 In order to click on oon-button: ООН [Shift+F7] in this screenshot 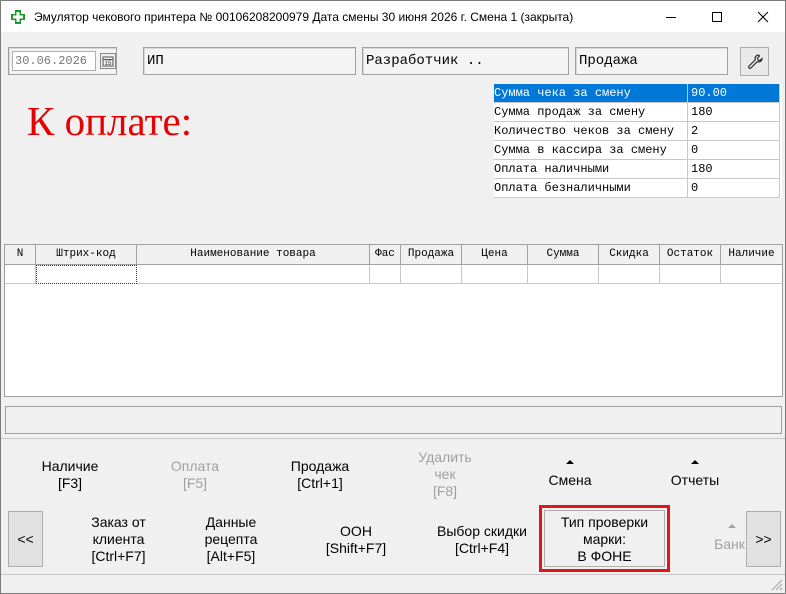, I will do `click(356, 540)`.